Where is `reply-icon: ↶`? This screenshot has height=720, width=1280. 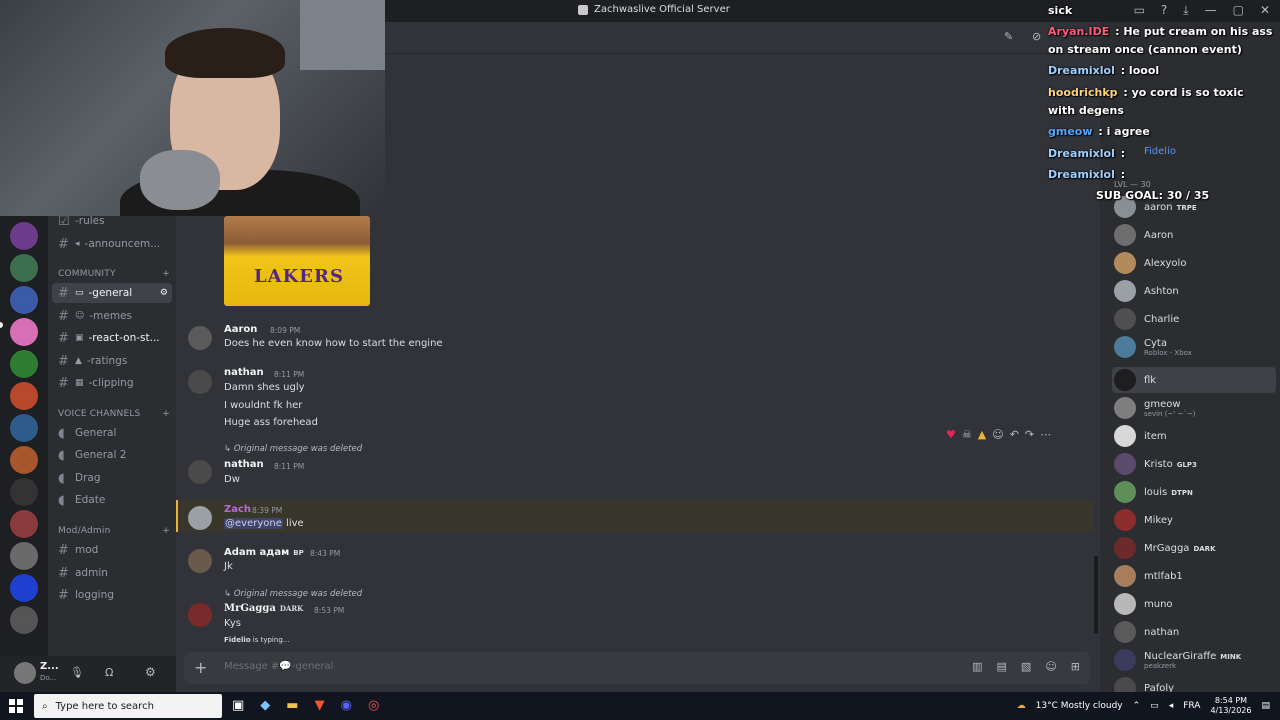
reply-icon: ↶ is located at coordinates (1014, 434).